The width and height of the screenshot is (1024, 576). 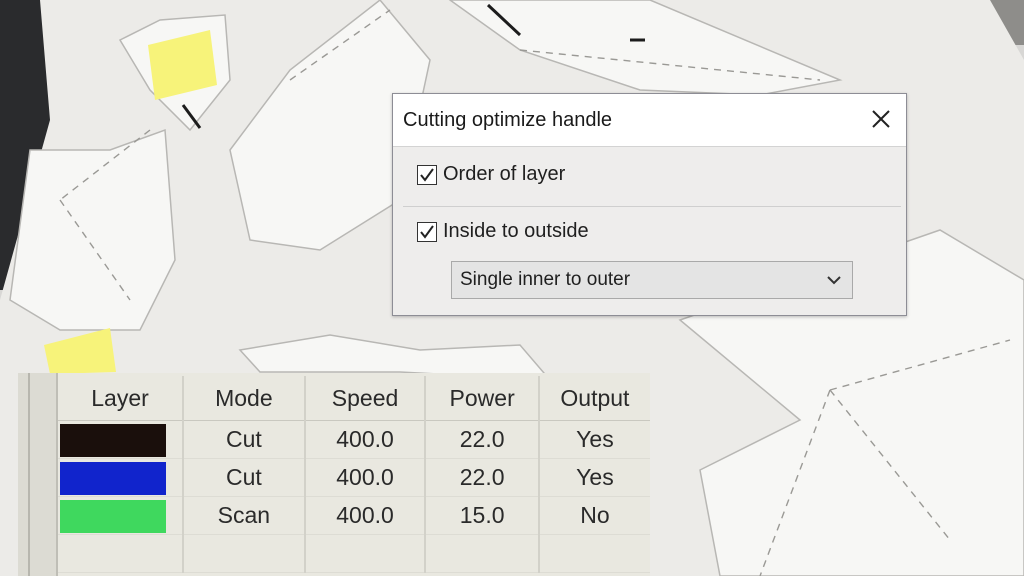 I want to click on close-button, so click(x=881, y=119).